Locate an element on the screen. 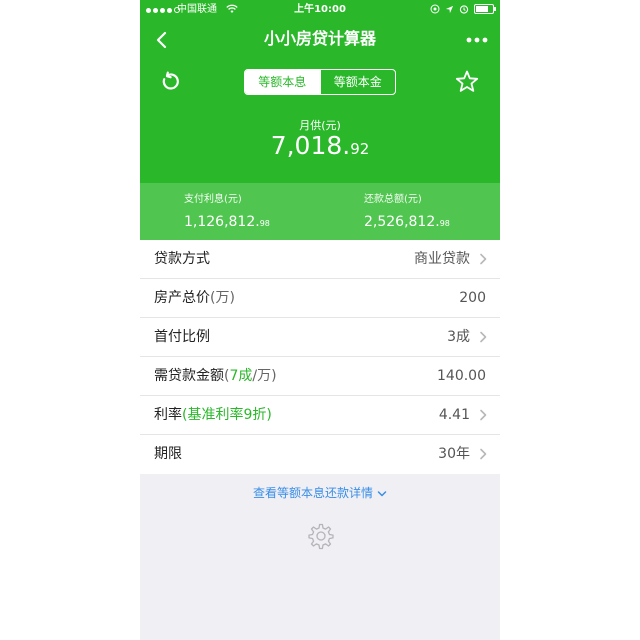 The width and height of the screenshot is (640, 640). battery-level is located at coordinates (482, 9).